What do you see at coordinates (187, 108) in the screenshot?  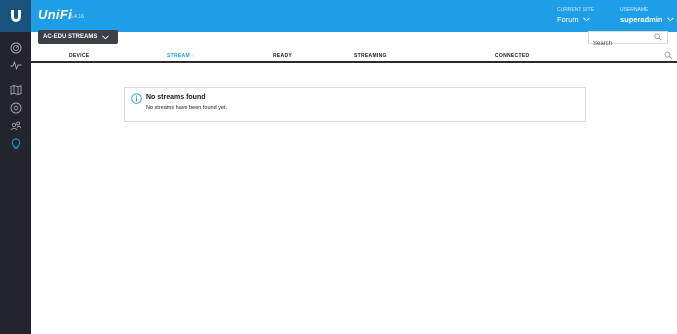 I see `empty-state-message: No streams have been found yet.` at bounding box center [187, 108].